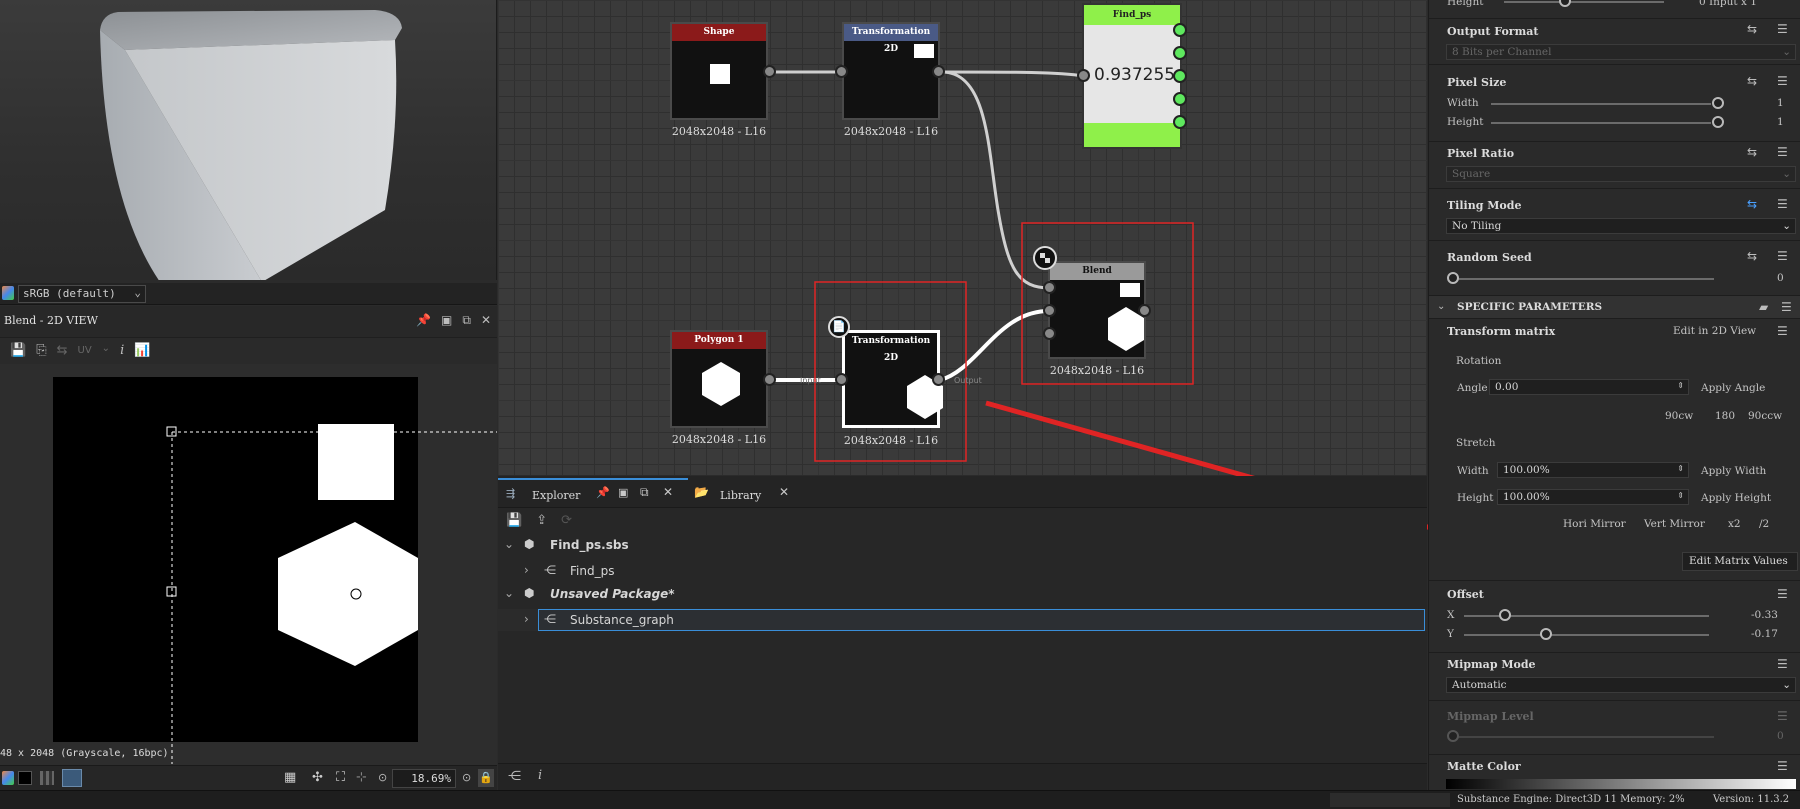 The image size is (1800, 809). I want to click on matte-color-gradient, so click(1621, 784).